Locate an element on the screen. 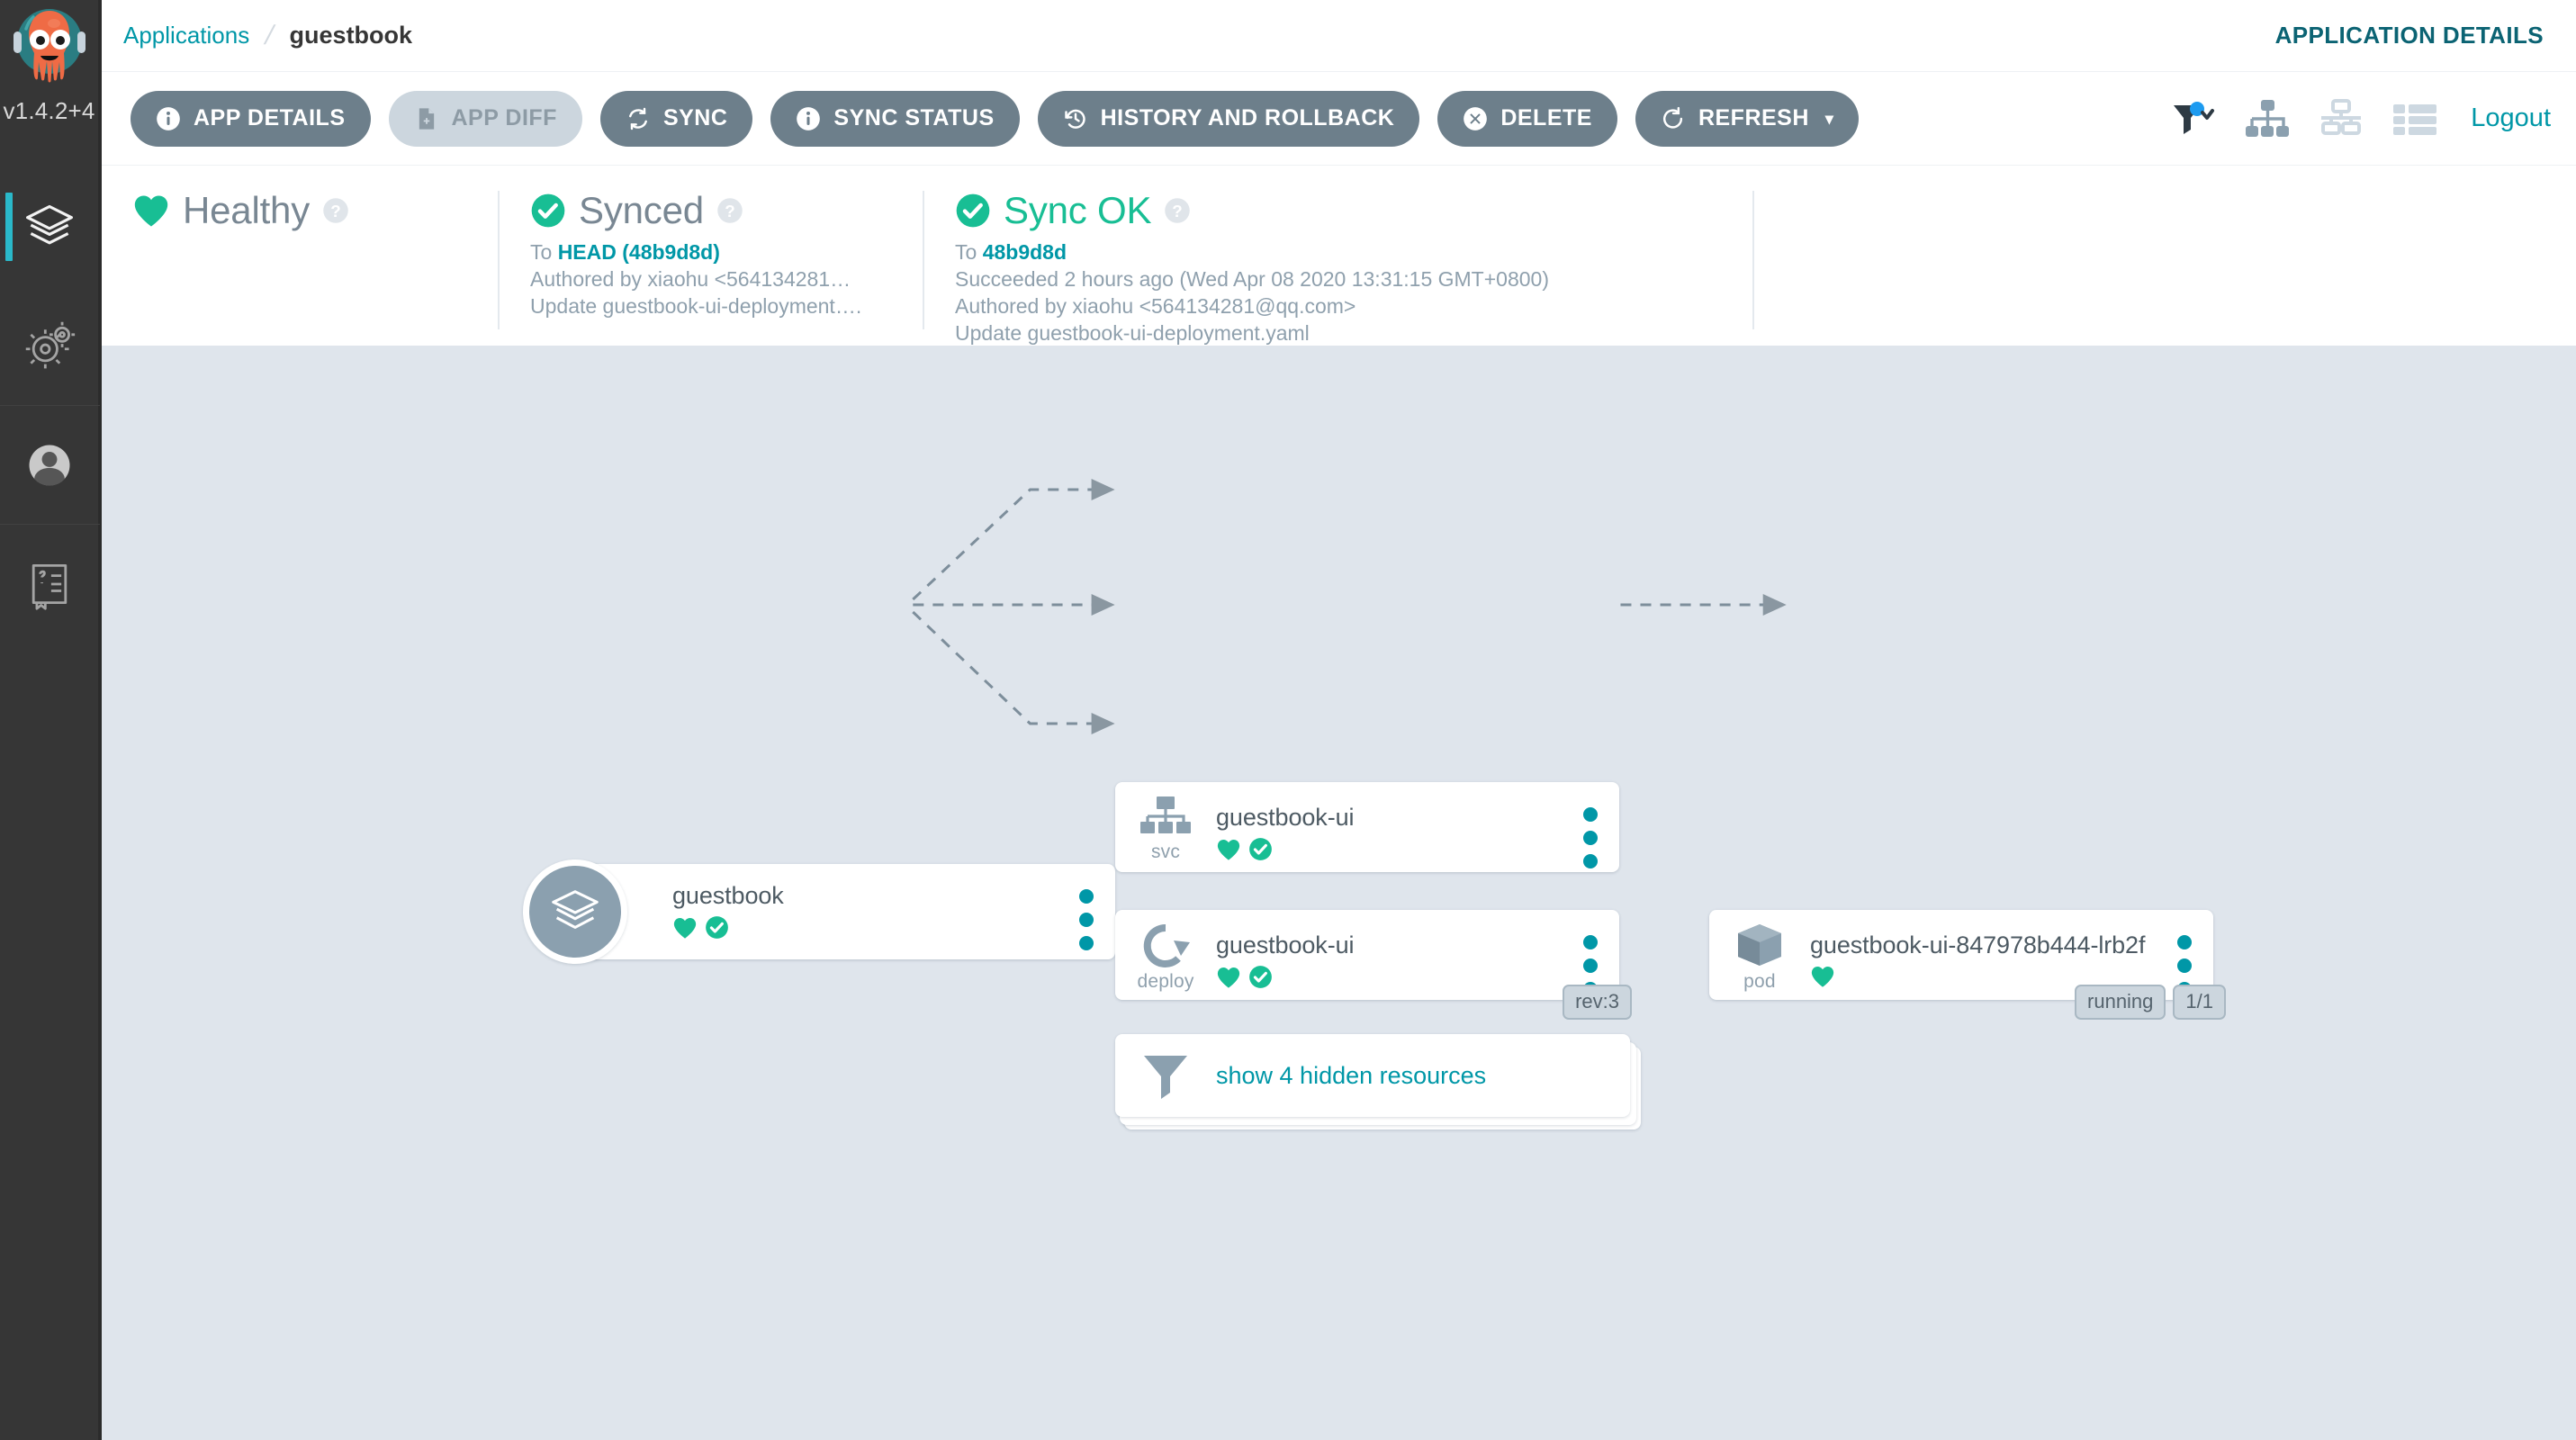  sidebar-nav is located at coordinates (50, 405).